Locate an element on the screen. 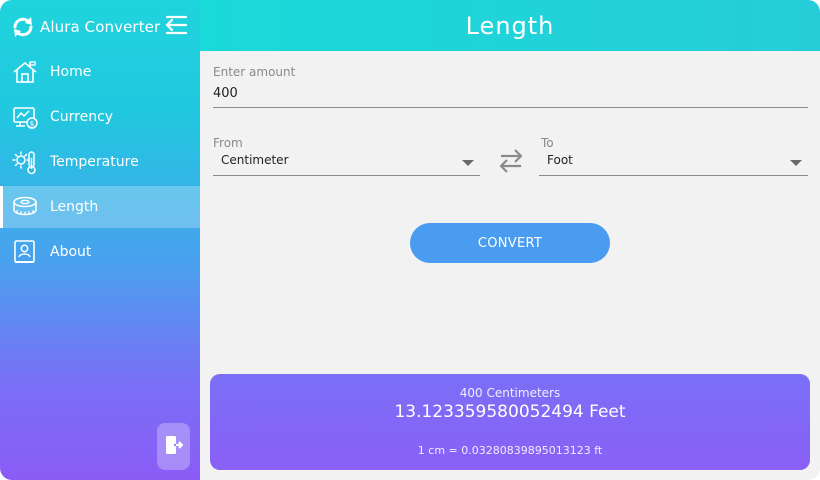  active-indicator is located at coordinates (1, 207).